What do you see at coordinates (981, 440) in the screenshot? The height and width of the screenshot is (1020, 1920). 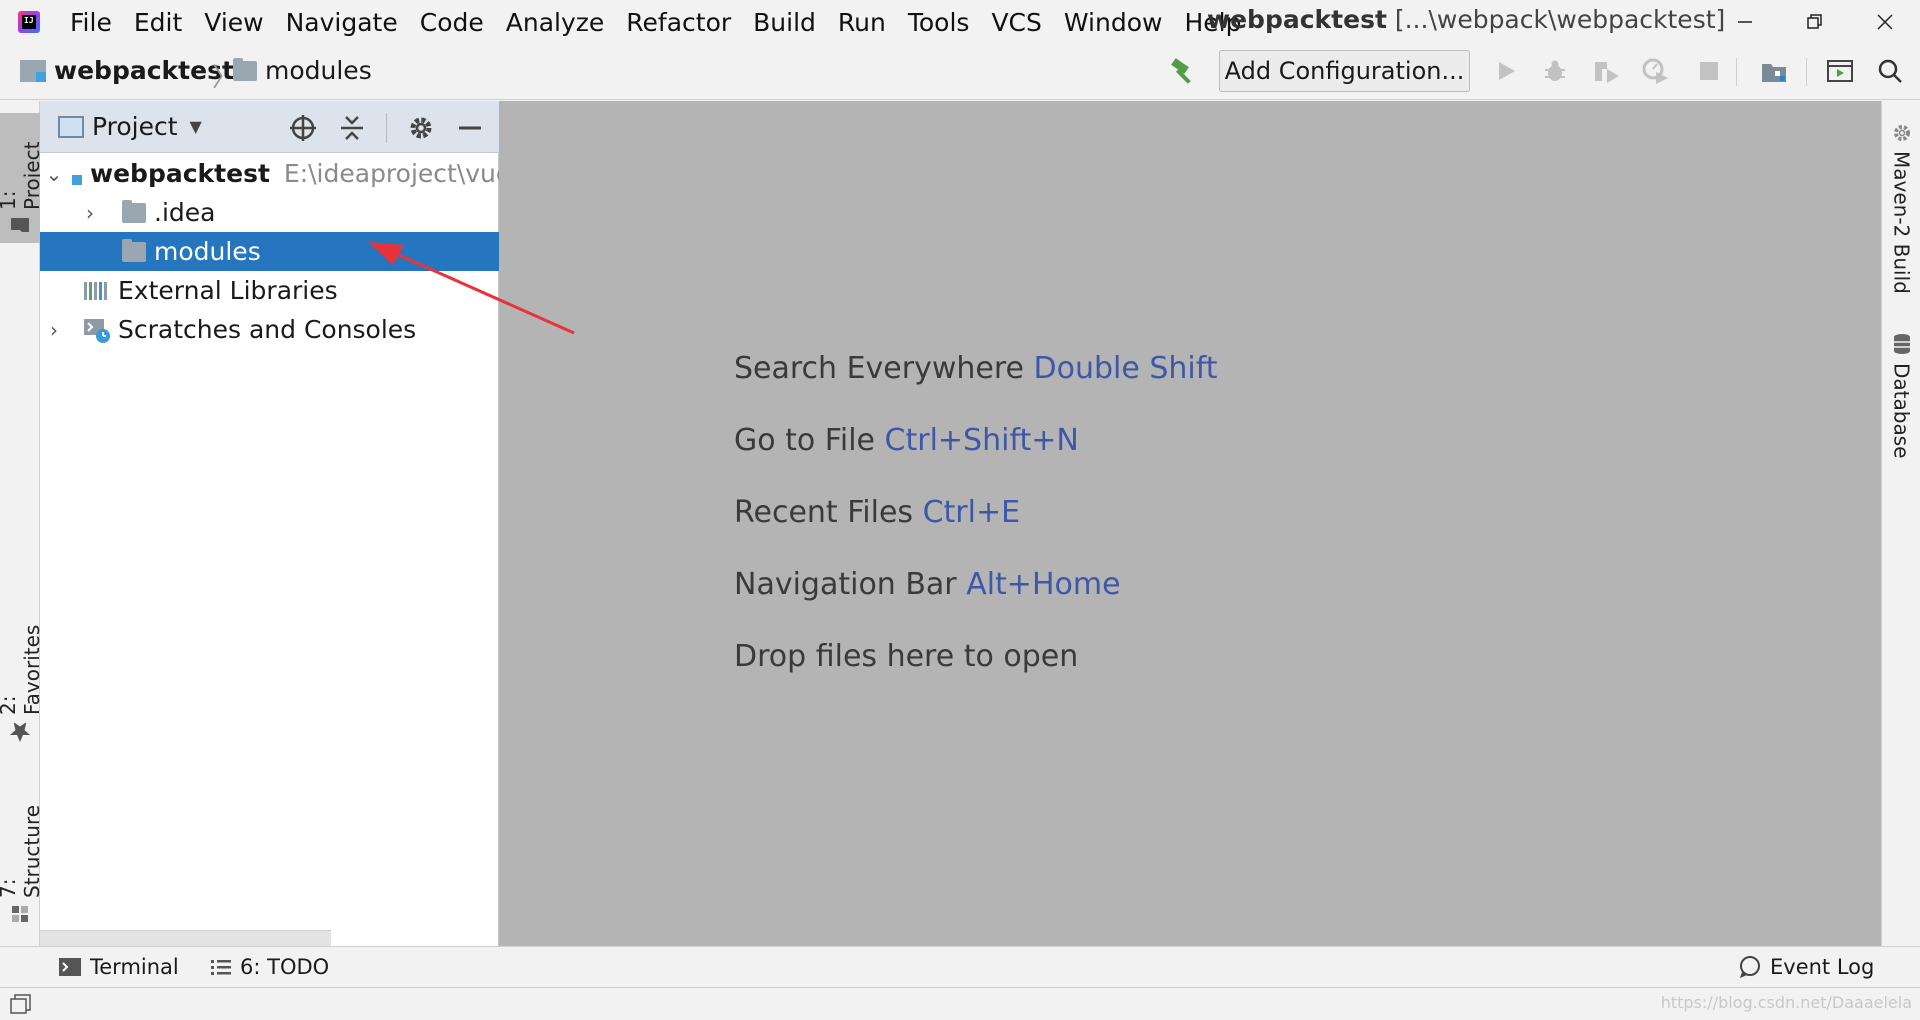 I see `hint-shortcut: Ctrl+Shift+N` at bounding box center [981, 440].